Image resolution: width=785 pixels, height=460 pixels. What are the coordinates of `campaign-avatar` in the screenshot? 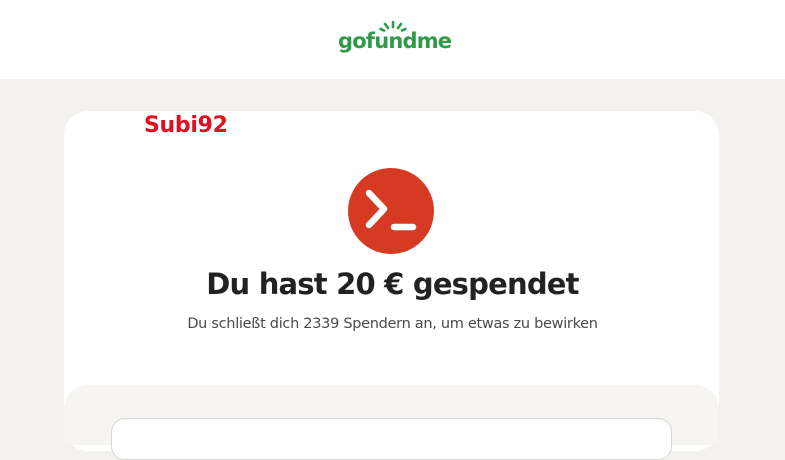 It's located at (391, 211).